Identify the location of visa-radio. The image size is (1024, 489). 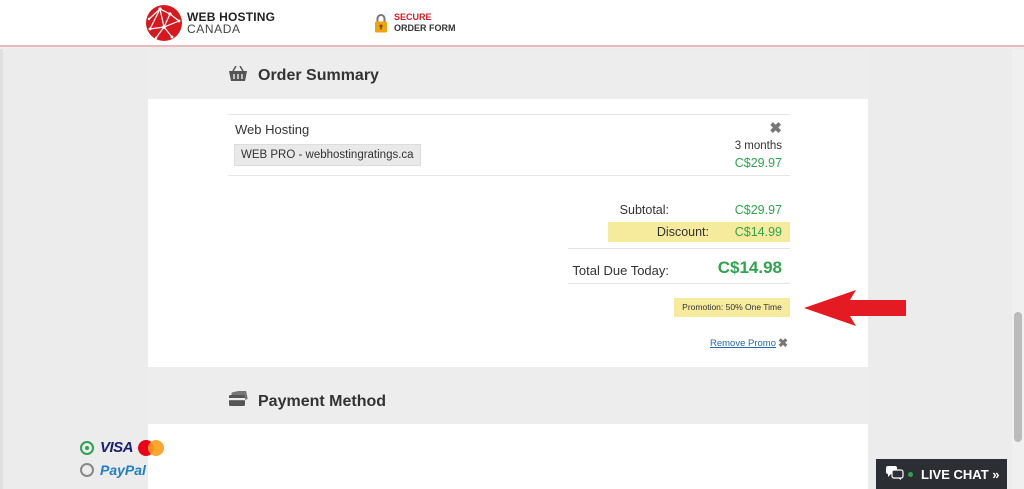
(87, 447).